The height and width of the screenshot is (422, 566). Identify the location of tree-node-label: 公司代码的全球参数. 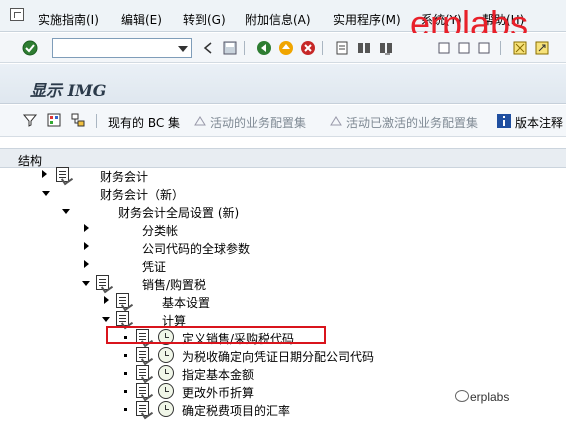
(196, 248).